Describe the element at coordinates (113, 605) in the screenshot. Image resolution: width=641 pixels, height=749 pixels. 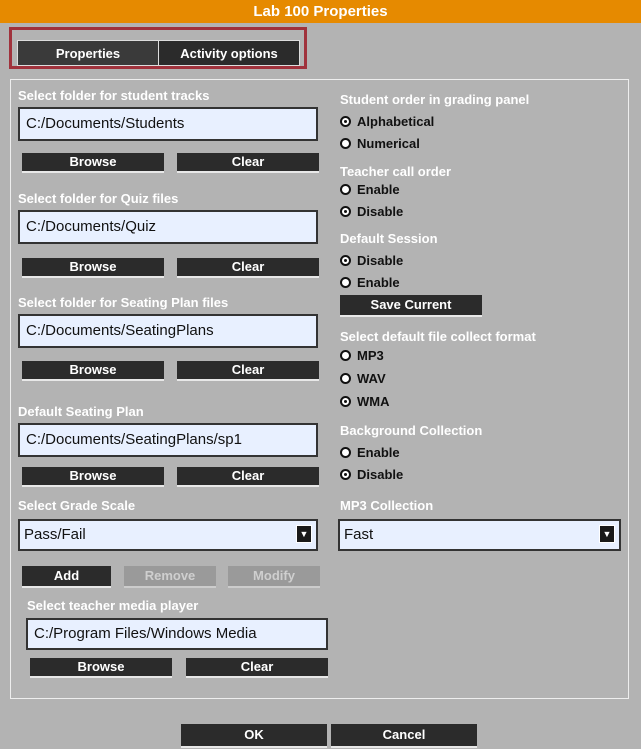
I see `media-player-label: Select teacher media player` at that location.